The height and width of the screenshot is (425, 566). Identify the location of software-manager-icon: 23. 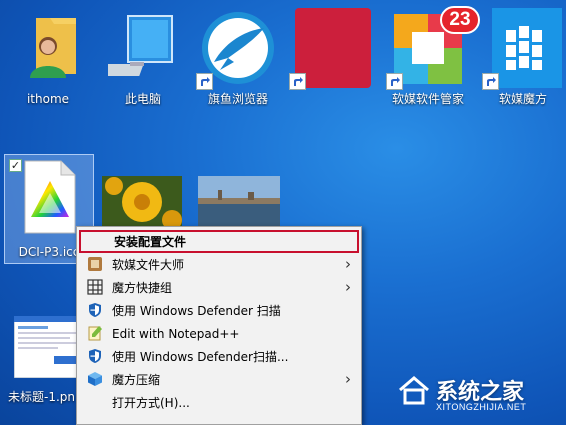
(433, 48).